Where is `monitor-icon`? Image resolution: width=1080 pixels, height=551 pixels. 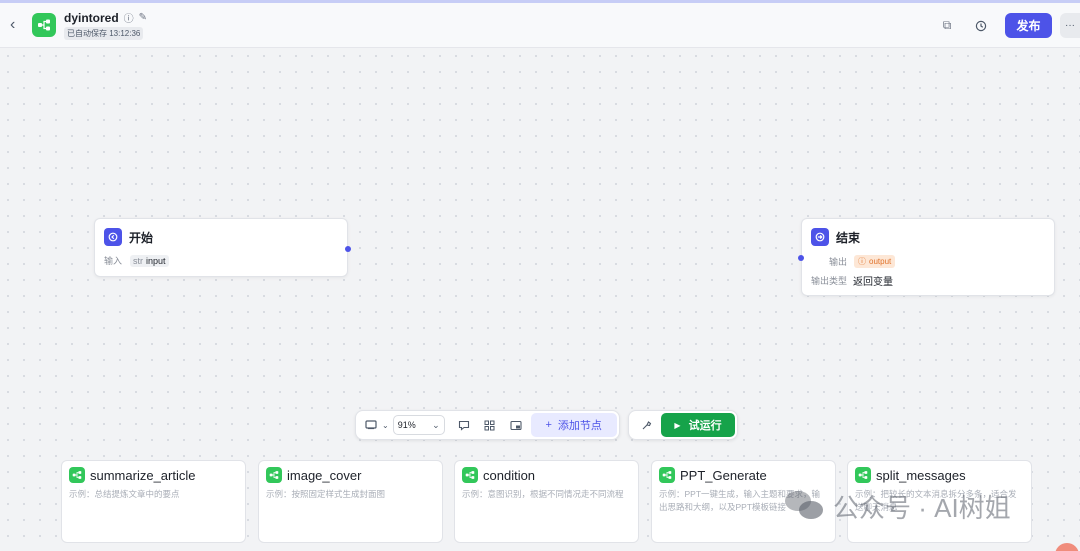
monitor-icon is located at coordinates (371, 425).